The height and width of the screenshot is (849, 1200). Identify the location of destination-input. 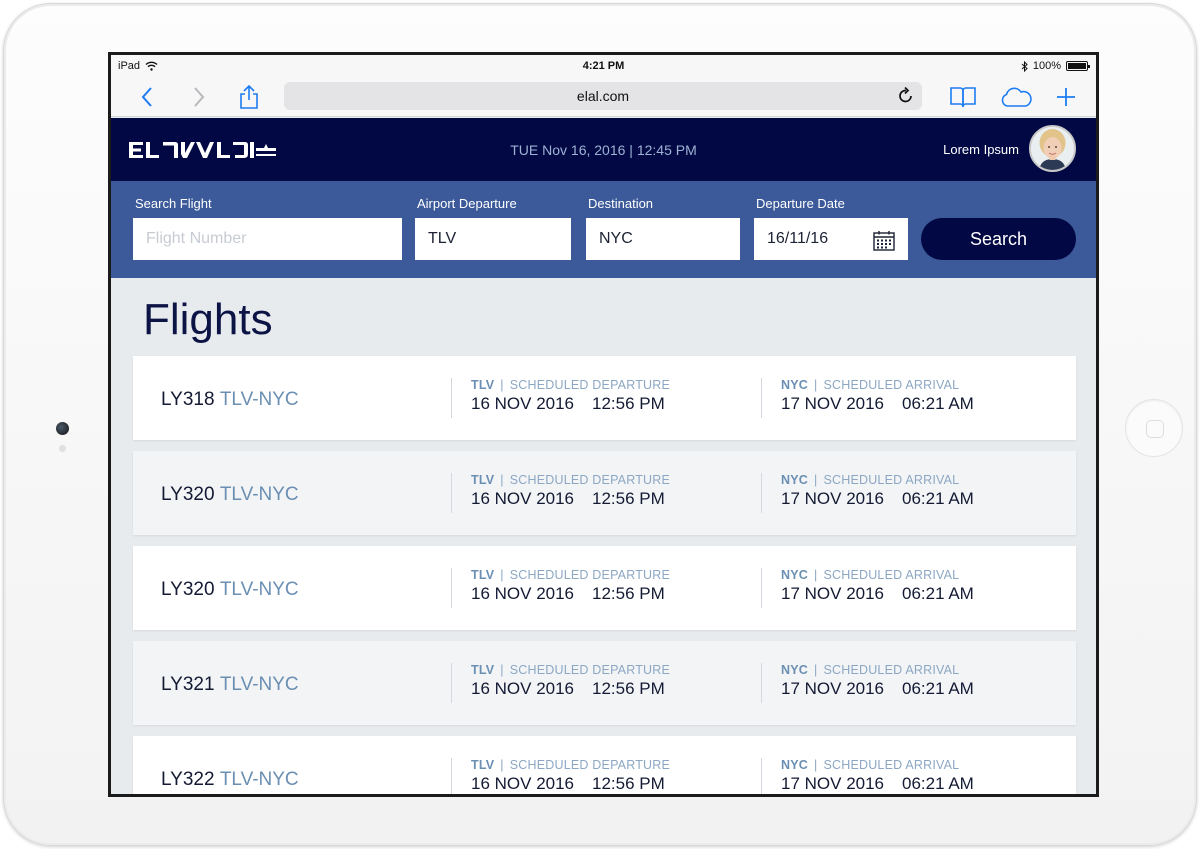
(663, 239).